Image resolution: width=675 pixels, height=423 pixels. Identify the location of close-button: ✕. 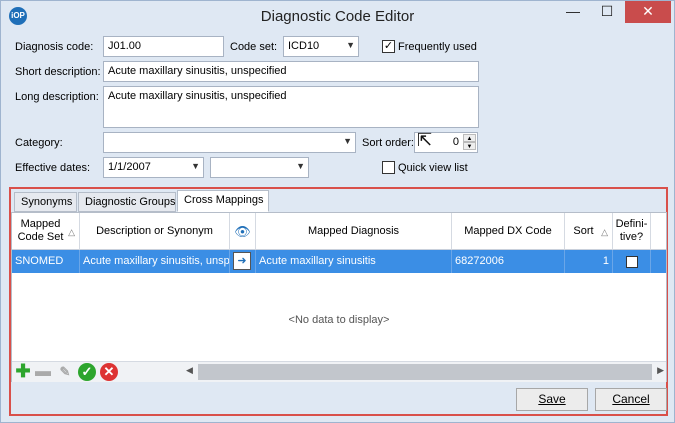
(648, 12).